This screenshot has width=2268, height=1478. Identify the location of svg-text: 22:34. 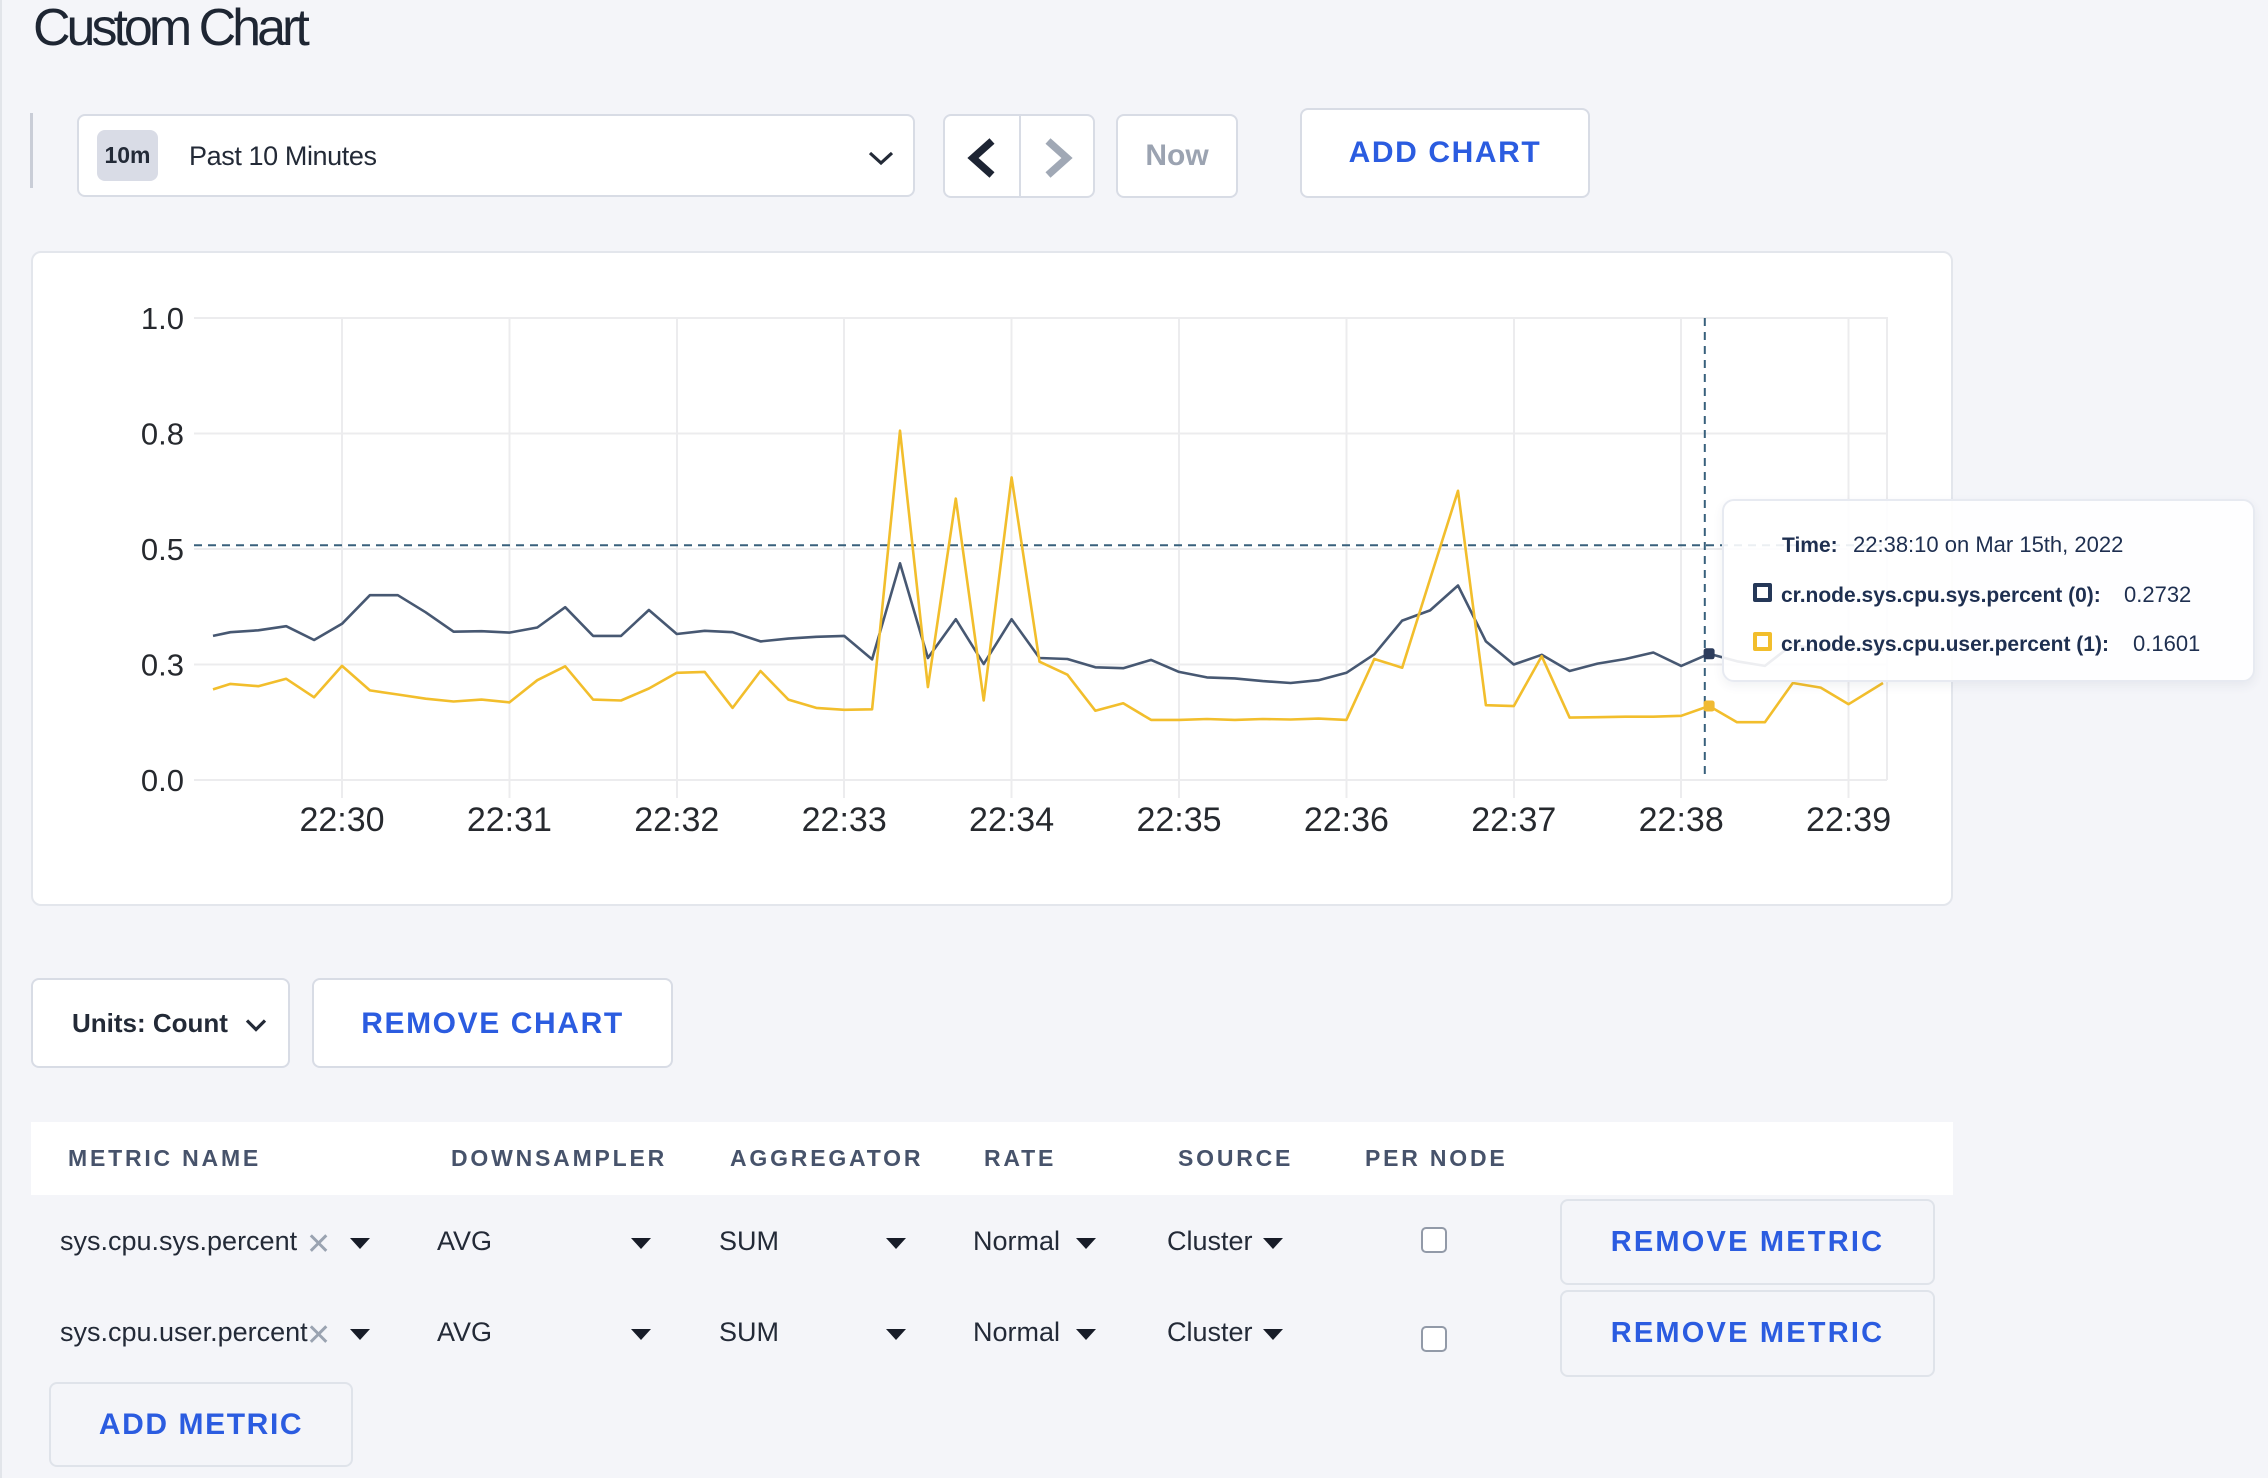
(1011, 820).